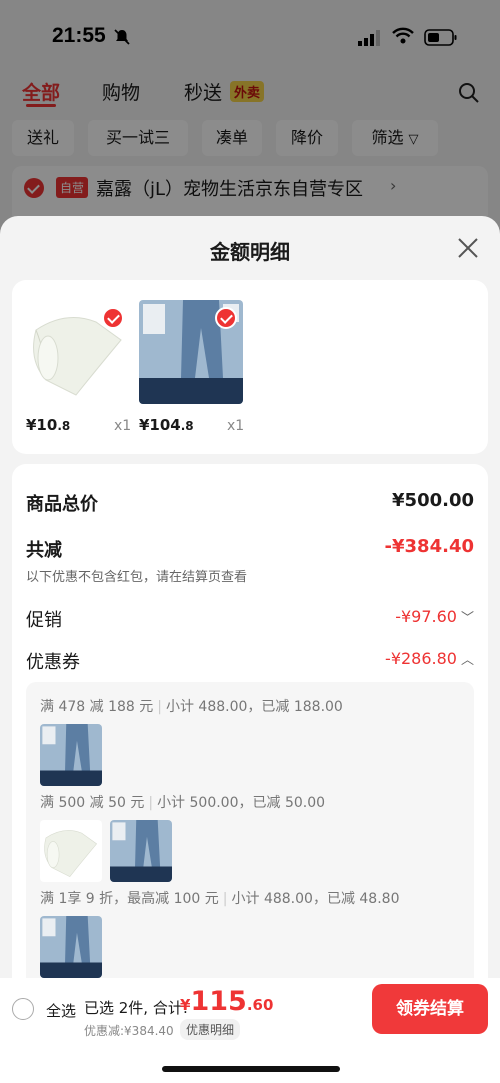 Image resolution: width=500 pixels, height=1083 pixels. Describe the element at coordinates (129, 1031) in the screenshot. I see `discount-text: 优惠减:¥384.40` at that location.